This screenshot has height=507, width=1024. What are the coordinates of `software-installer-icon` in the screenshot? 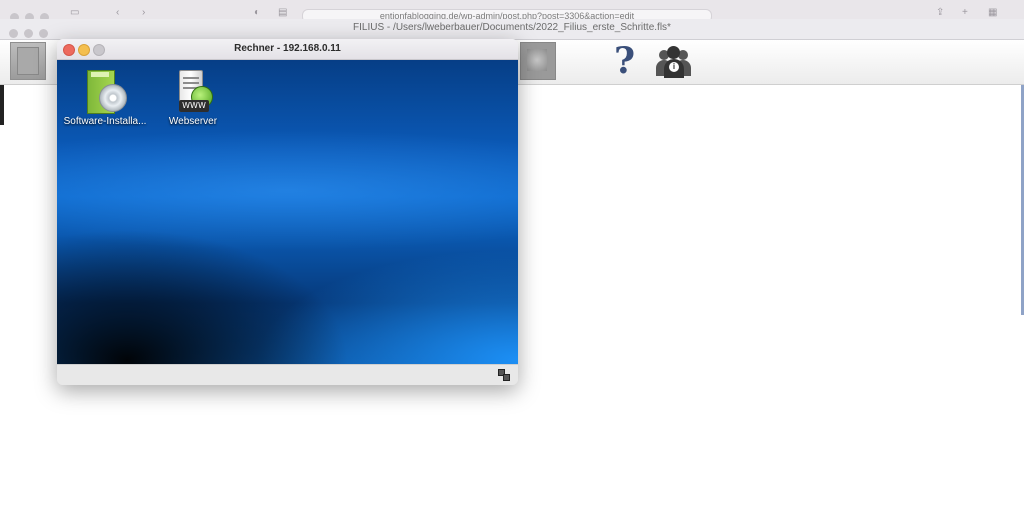 It's located at (105, 91).